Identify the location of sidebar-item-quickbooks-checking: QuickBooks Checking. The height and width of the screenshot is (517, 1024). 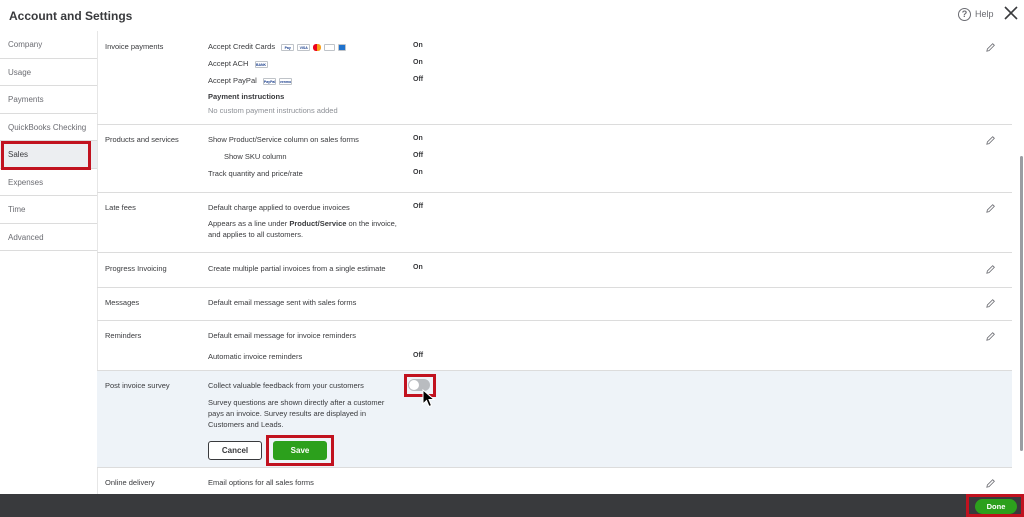
(48, 127).